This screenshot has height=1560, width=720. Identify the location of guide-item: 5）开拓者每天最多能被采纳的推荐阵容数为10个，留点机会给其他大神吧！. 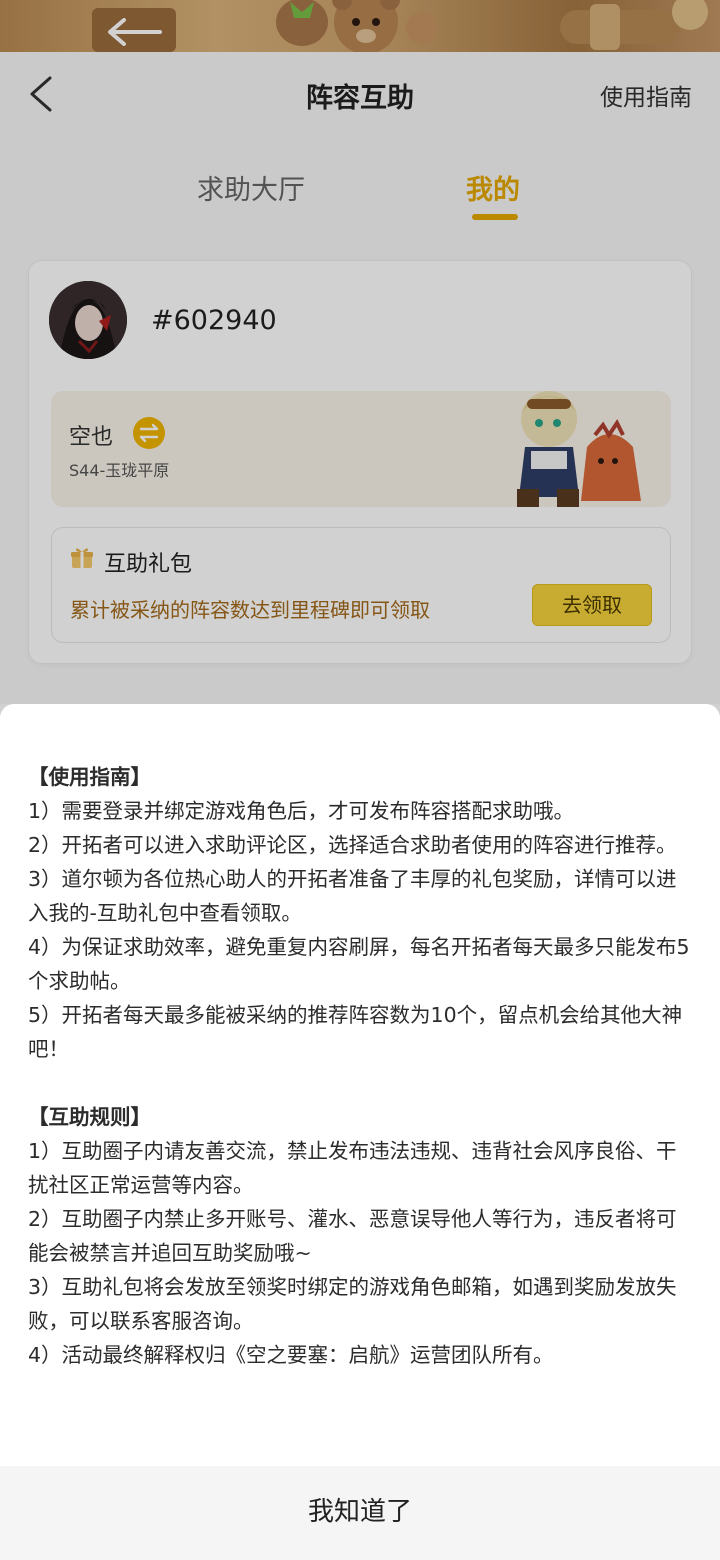
(355, 1032).